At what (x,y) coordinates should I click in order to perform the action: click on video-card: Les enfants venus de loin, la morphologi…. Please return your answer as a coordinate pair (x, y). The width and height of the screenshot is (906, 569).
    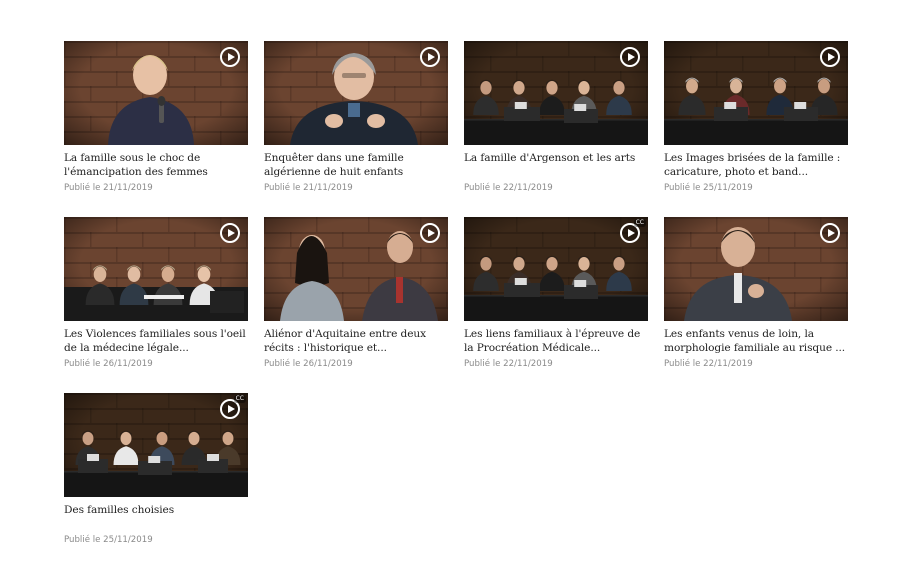
    Looking at the image, I should click on (756, 305).